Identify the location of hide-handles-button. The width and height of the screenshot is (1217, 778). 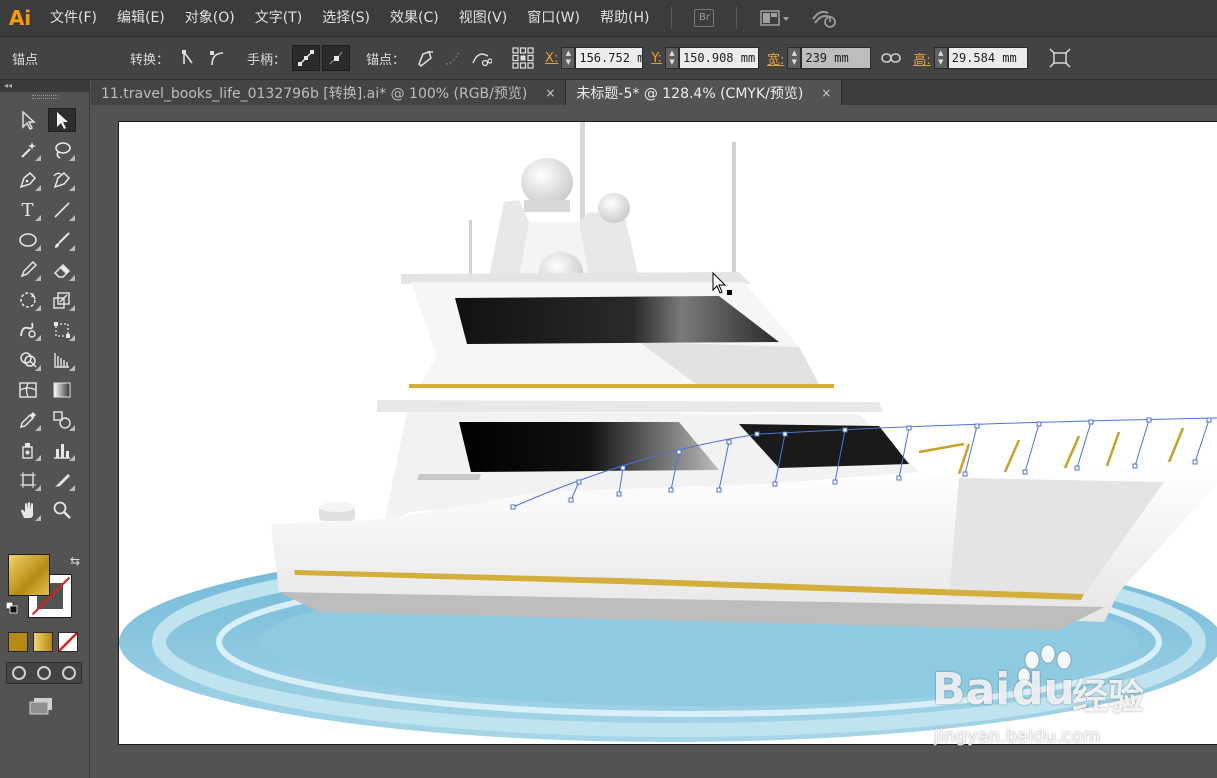
(336, 58).